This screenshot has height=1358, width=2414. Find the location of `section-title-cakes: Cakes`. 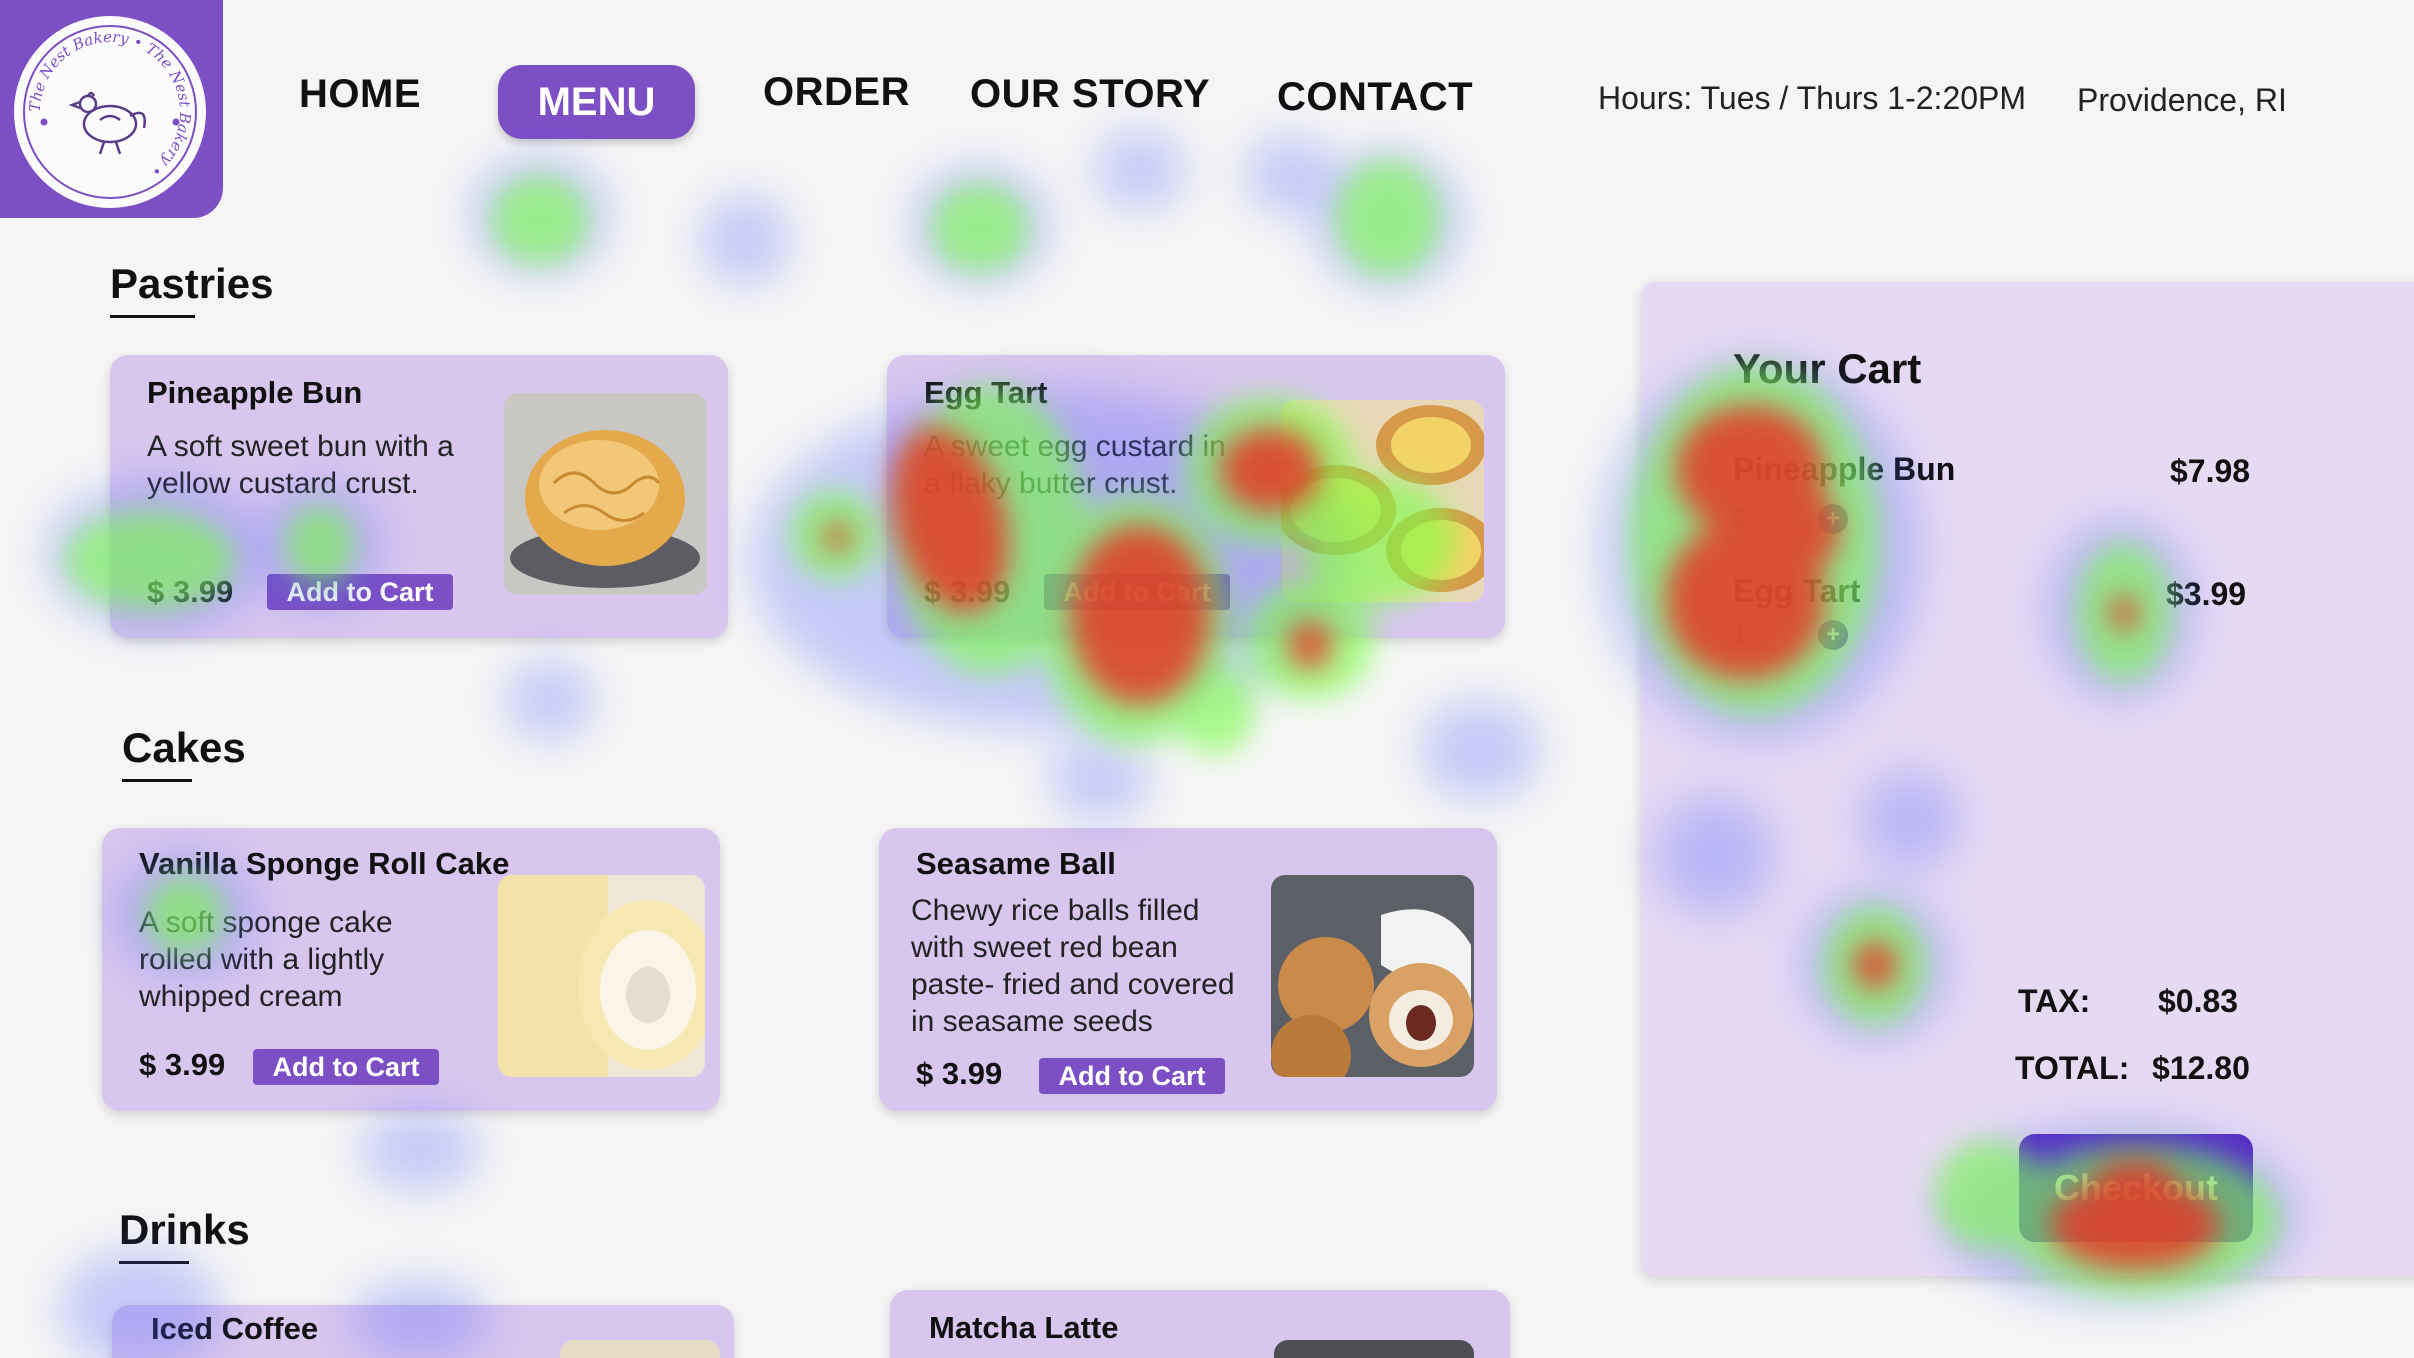

section-title-cakes: Cakes is located at coordinates (184, 753).